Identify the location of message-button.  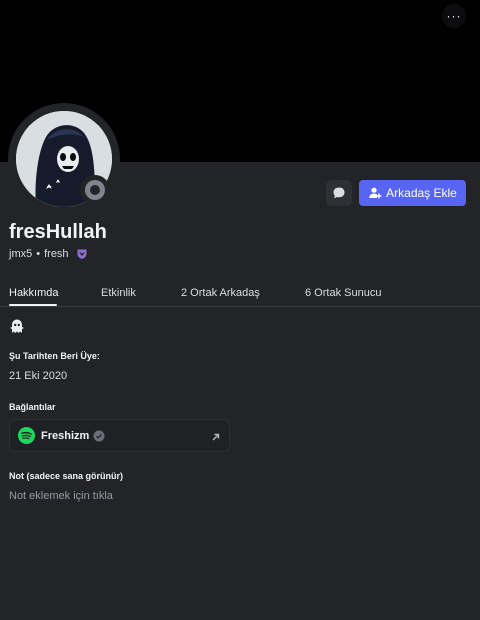
(339, 193).